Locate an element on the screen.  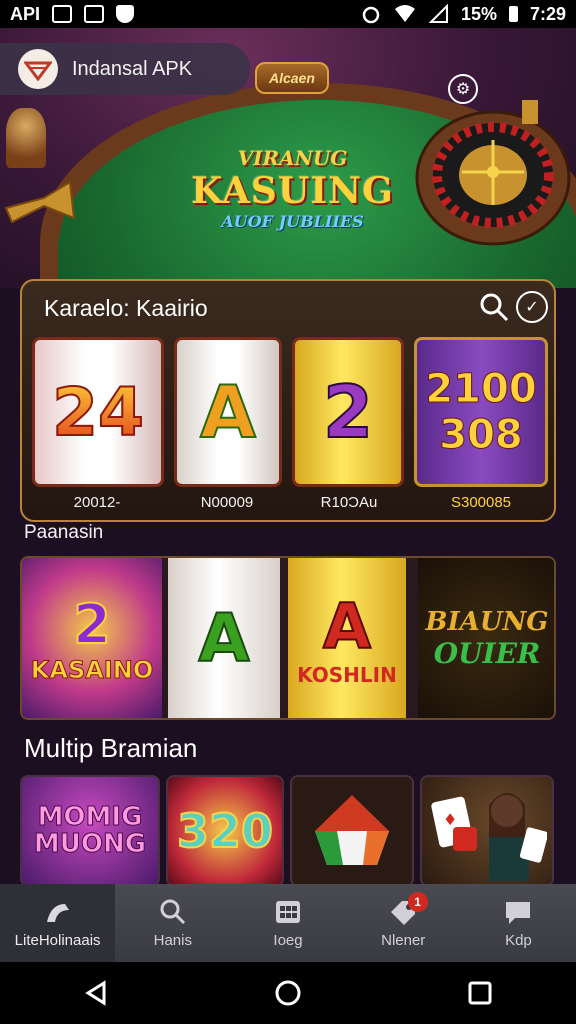
nav-label: LiteHolinaais is located at coordinates (57, 940).